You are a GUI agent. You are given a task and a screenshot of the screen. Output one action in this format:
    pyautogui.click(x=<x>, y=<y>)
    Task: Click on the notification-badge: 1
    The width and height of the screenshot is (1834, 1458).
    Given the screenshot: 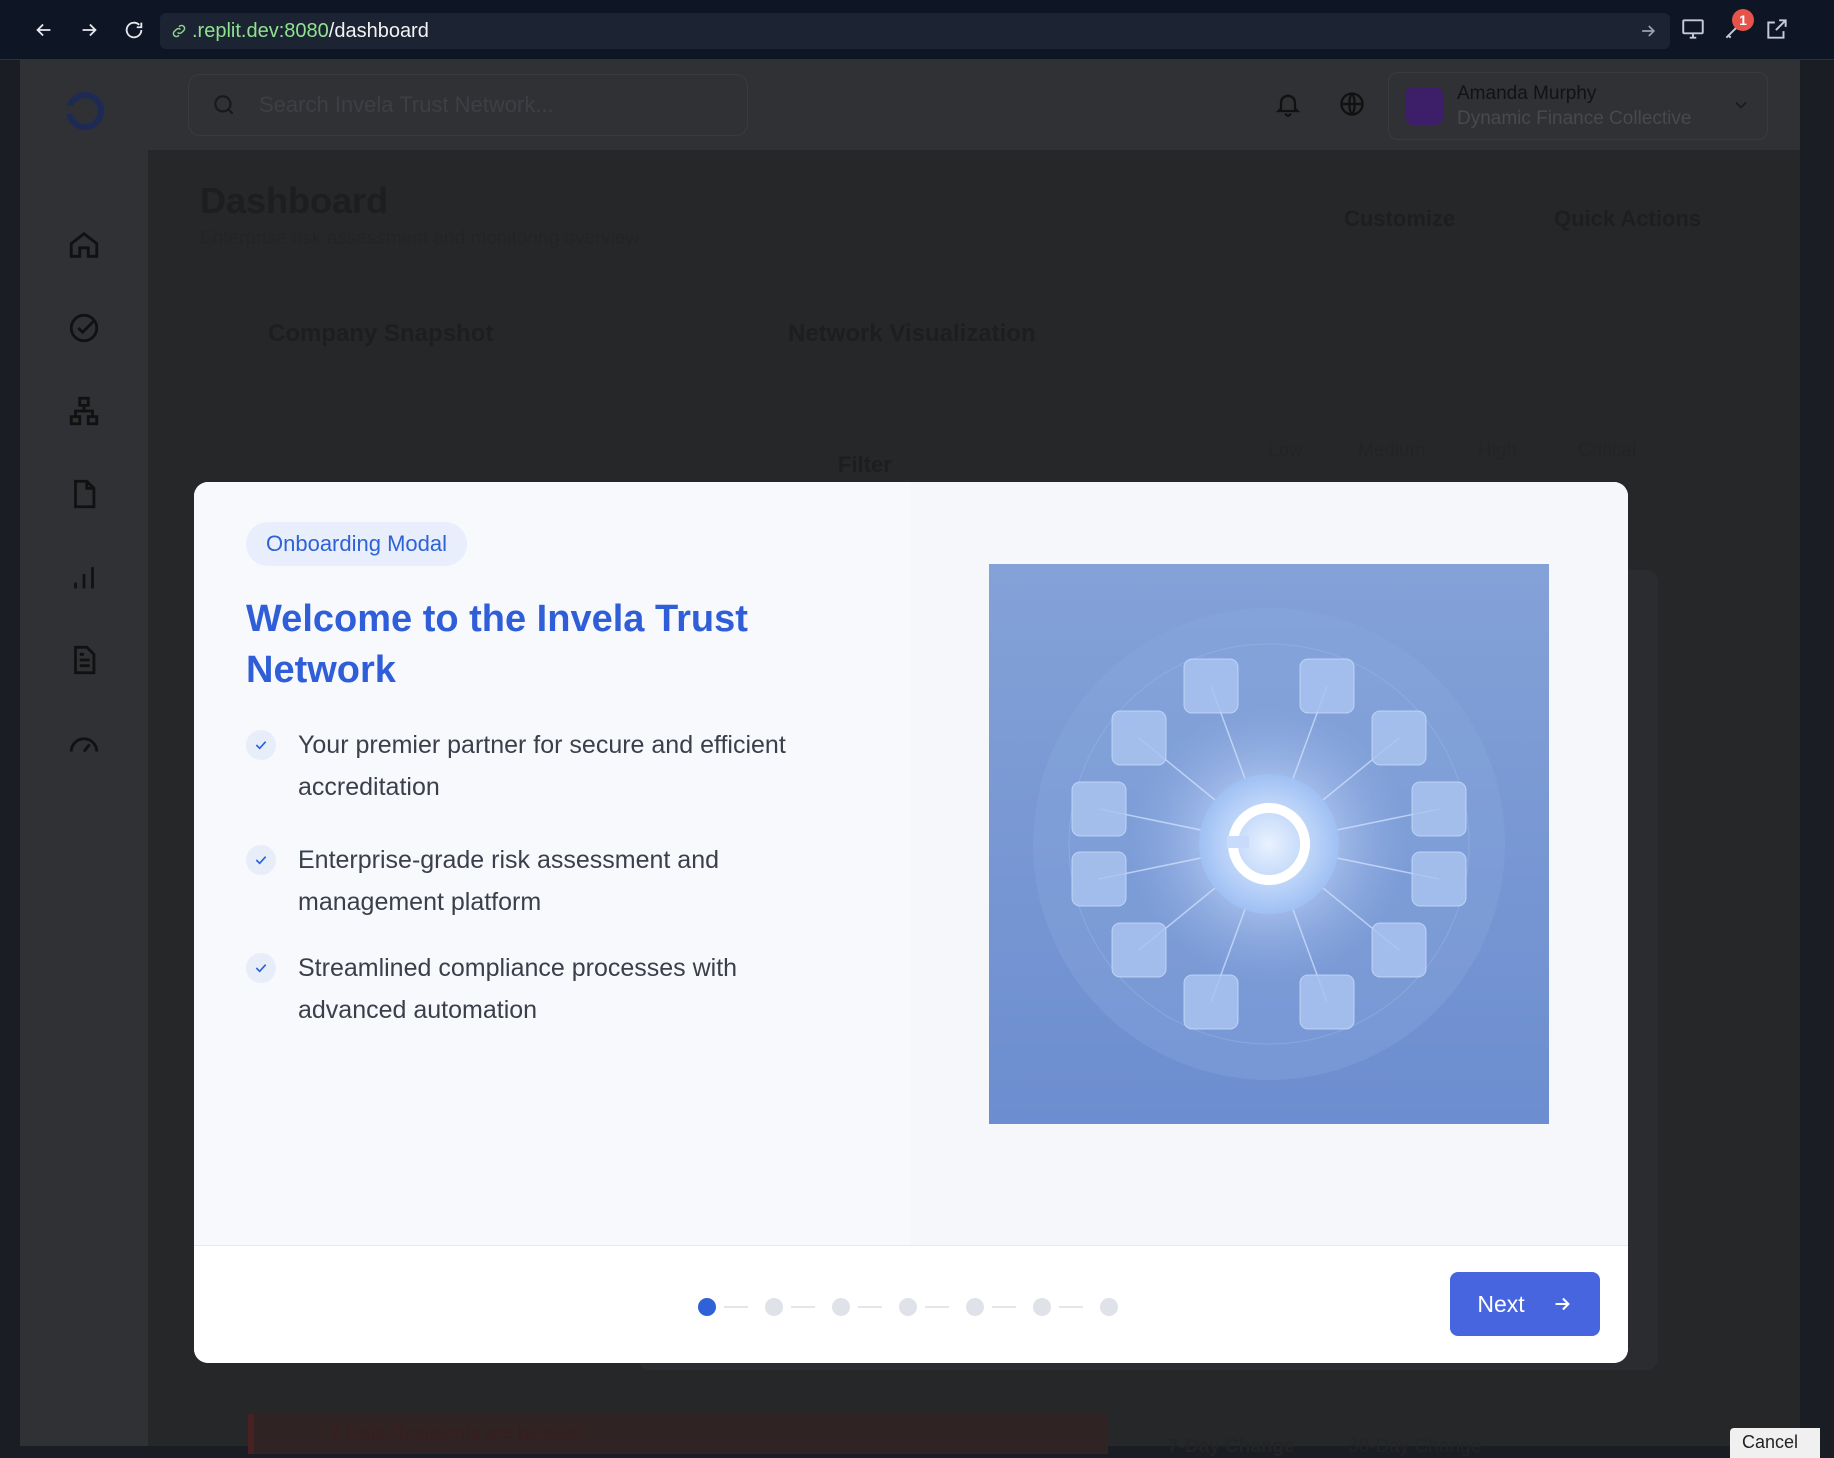 What is the action you would take?
    pyautogui.click(x=1743, y=20)
    